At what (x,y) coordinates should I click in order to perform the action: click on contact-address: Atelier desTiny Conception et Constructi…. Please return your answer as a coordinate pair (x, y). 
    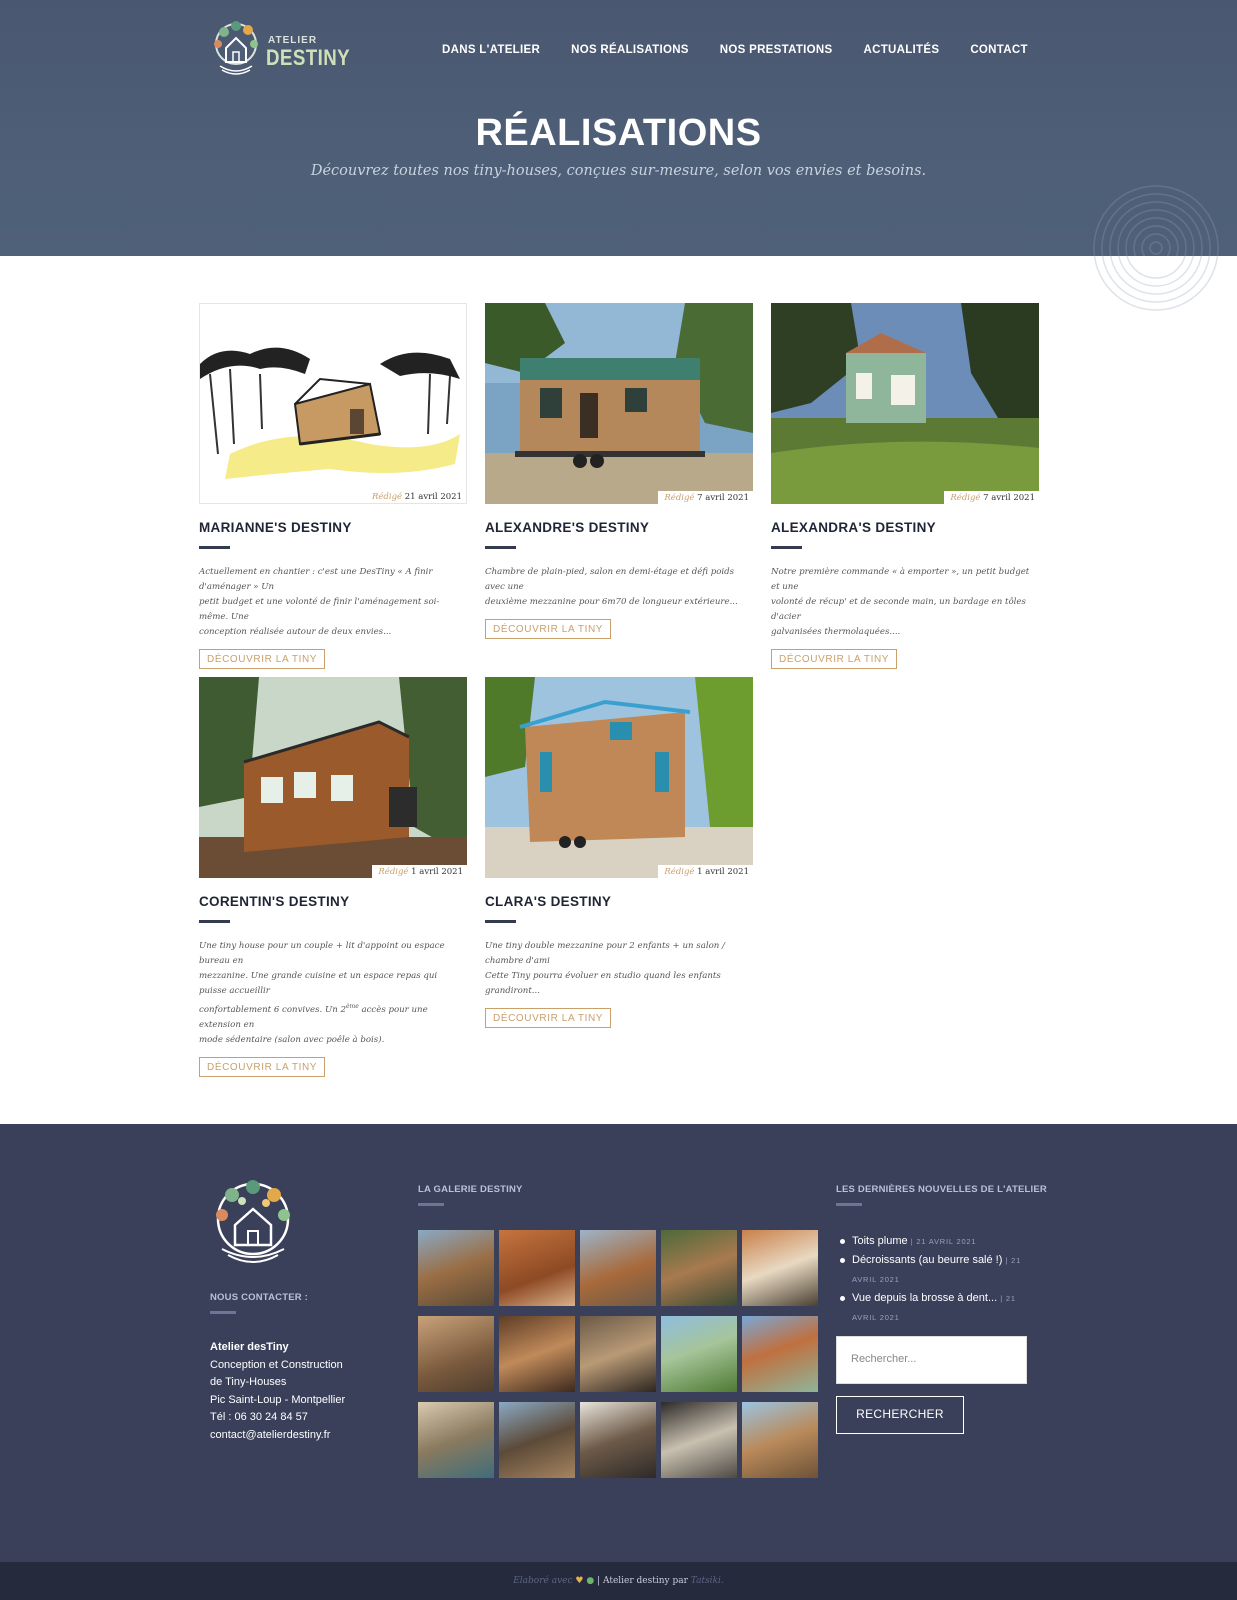
    Looking at the image, I should click on (277, 1392).